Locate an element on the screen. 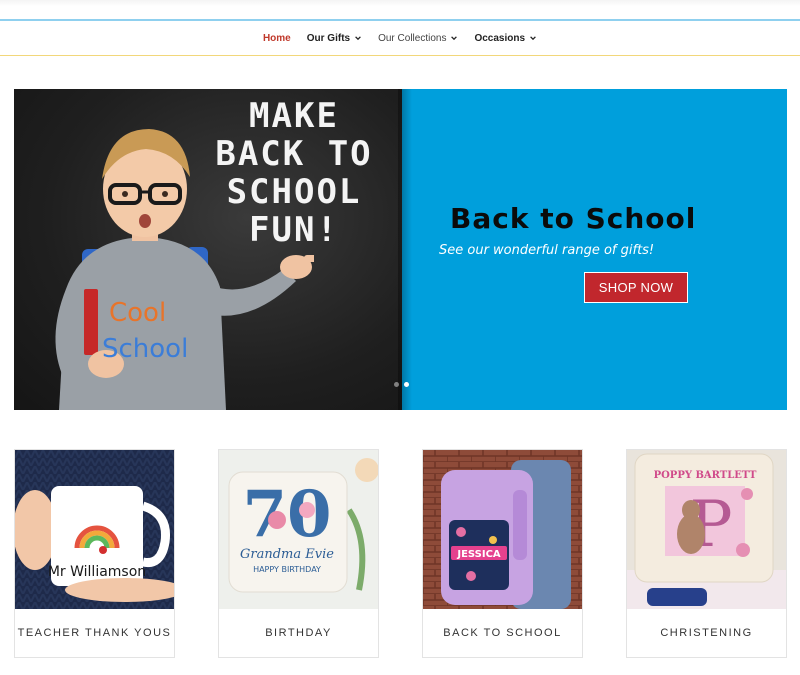  svg-text: School is located at coordinates (145, 349).